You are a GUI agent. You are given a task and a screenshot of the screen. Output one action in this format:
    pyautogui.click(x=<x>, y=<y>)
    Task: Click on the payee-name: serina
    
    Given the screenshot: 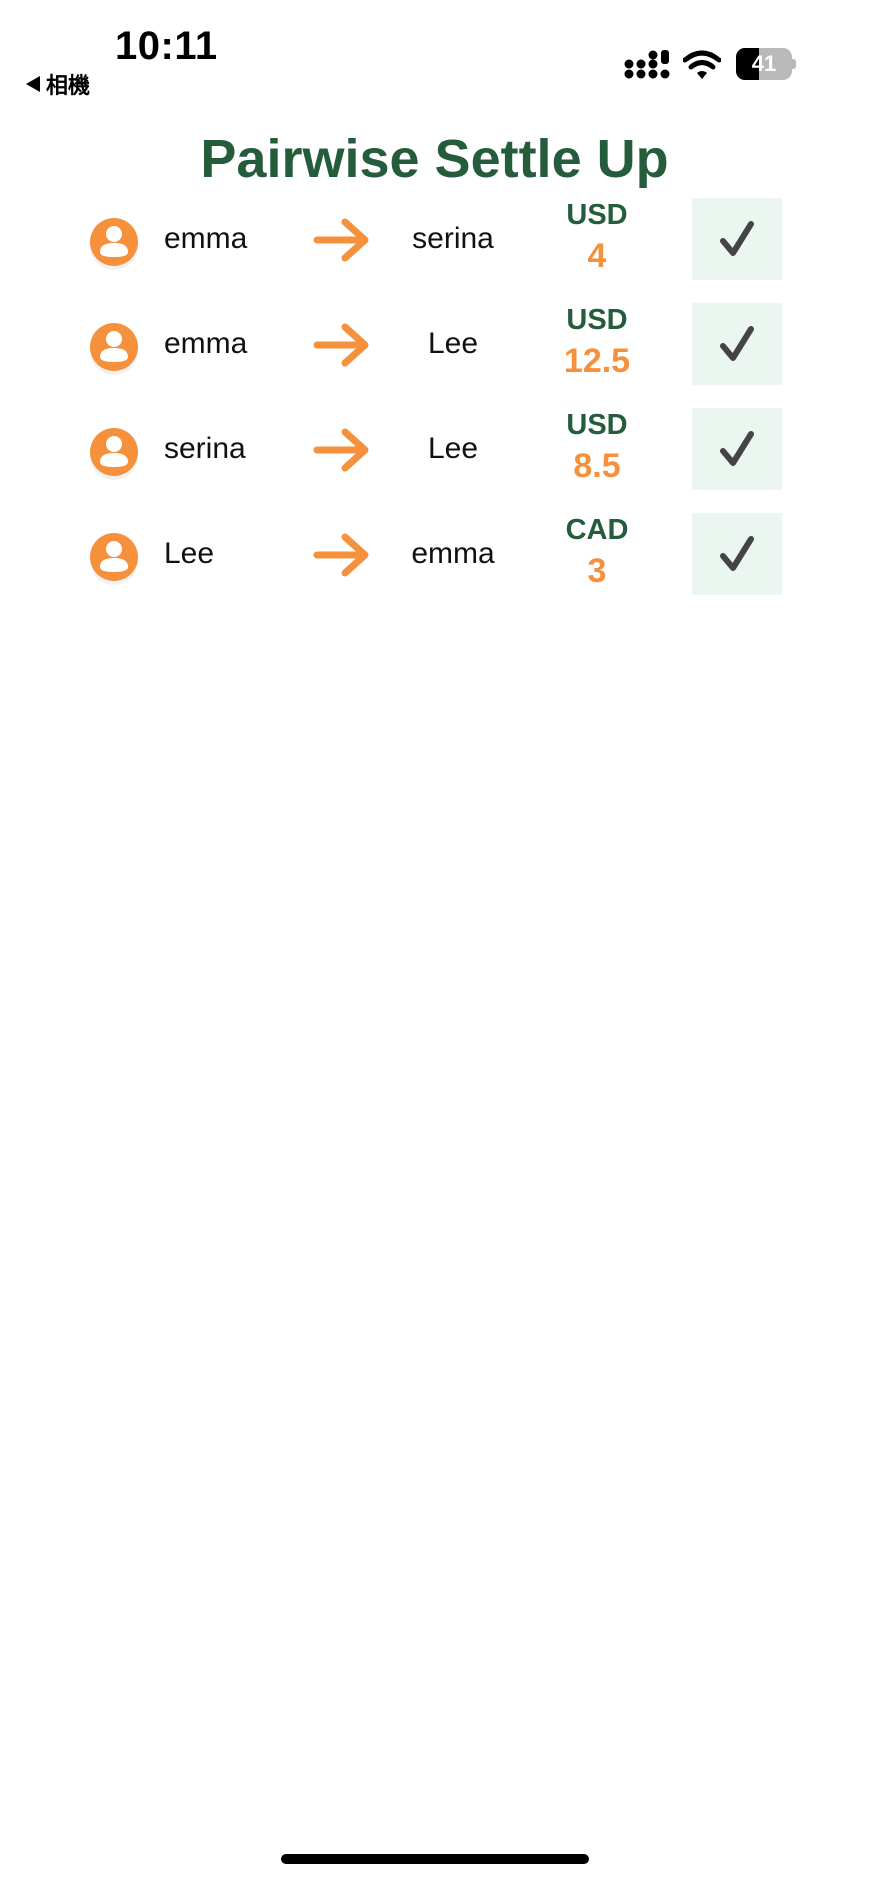 What is the action you would take?
    pyautogui.click(x=453, y=238)
    